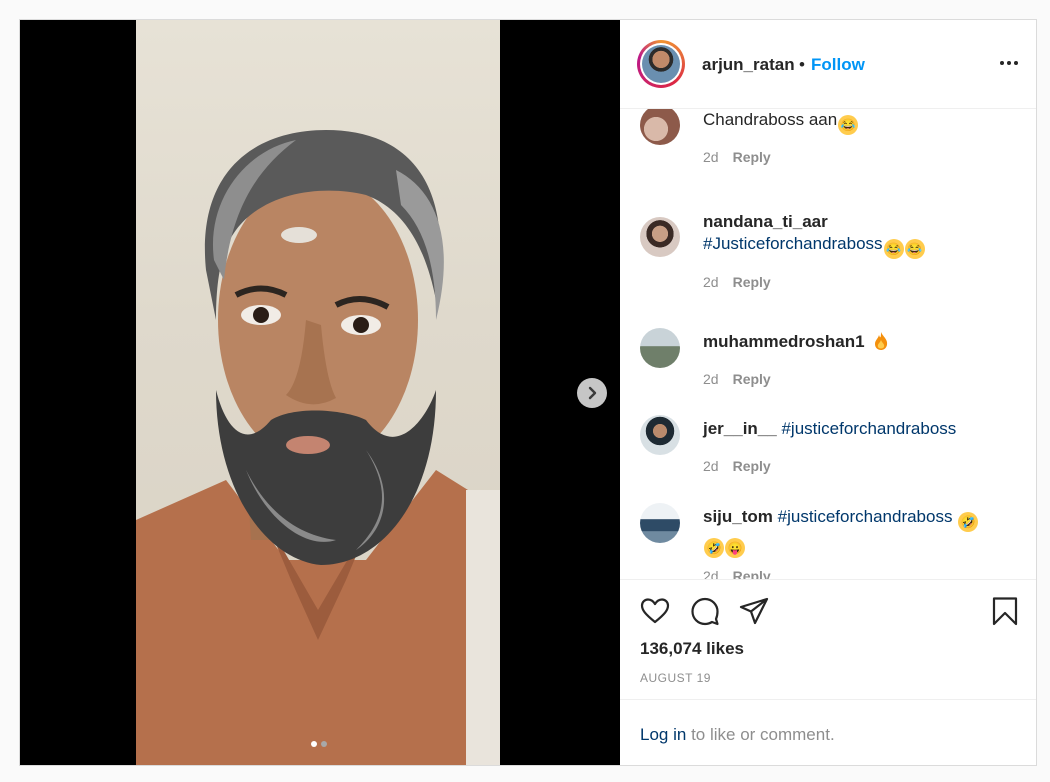 The width and height of the screenshot is (1050, 782). I want to click on comment-text: jer__in__ #justiceforchandraboss, so click(858, 429).